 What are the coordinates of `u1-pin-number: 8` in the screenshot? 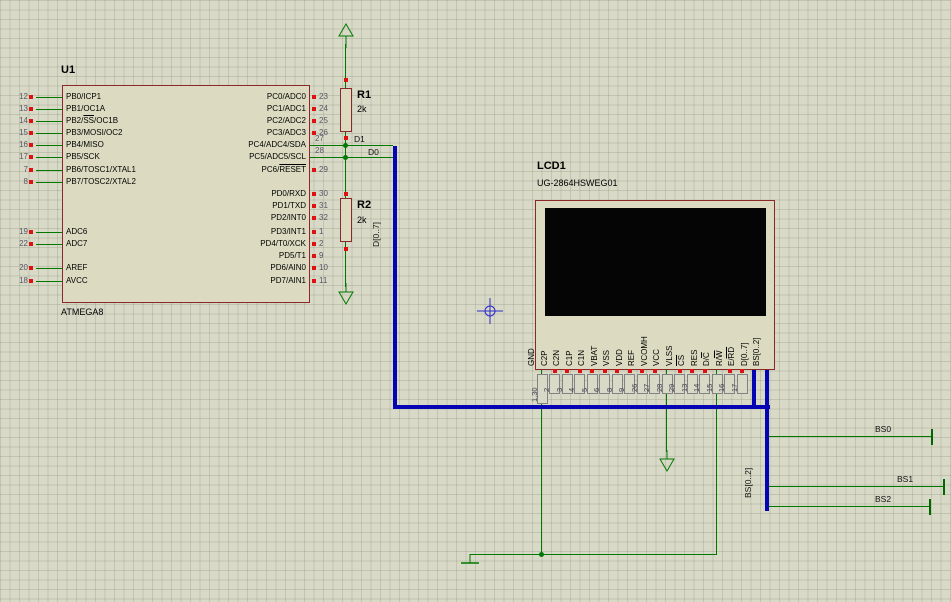 It's located at (25, 181).